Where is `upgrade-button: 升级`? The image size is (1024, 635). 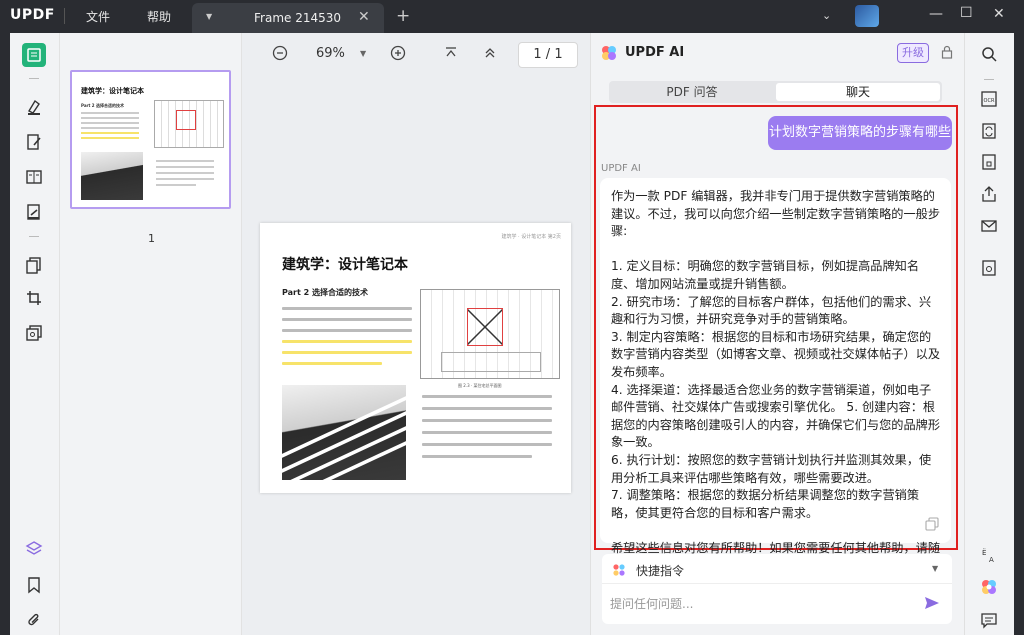 upgrade-button: 升级 is located at coordinates (913, 53).